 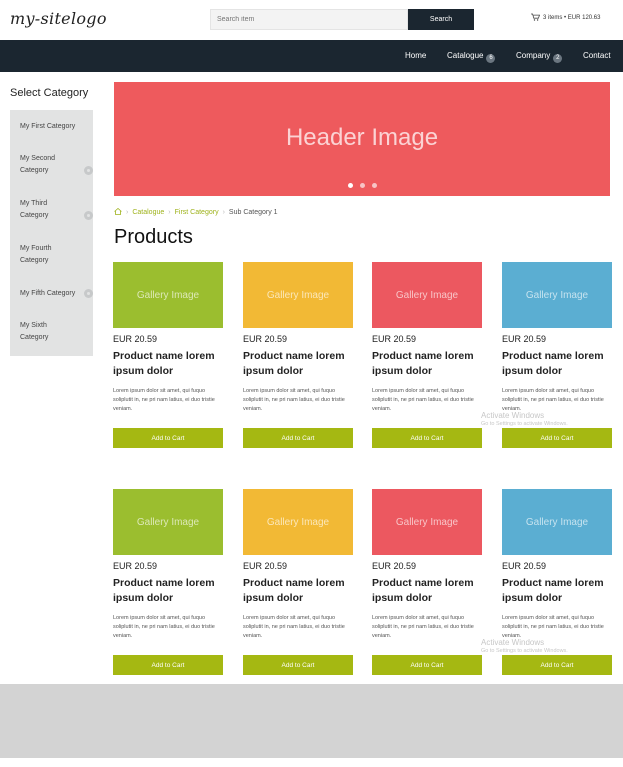 I want to click on home-icon, so click(x=118, y=211).